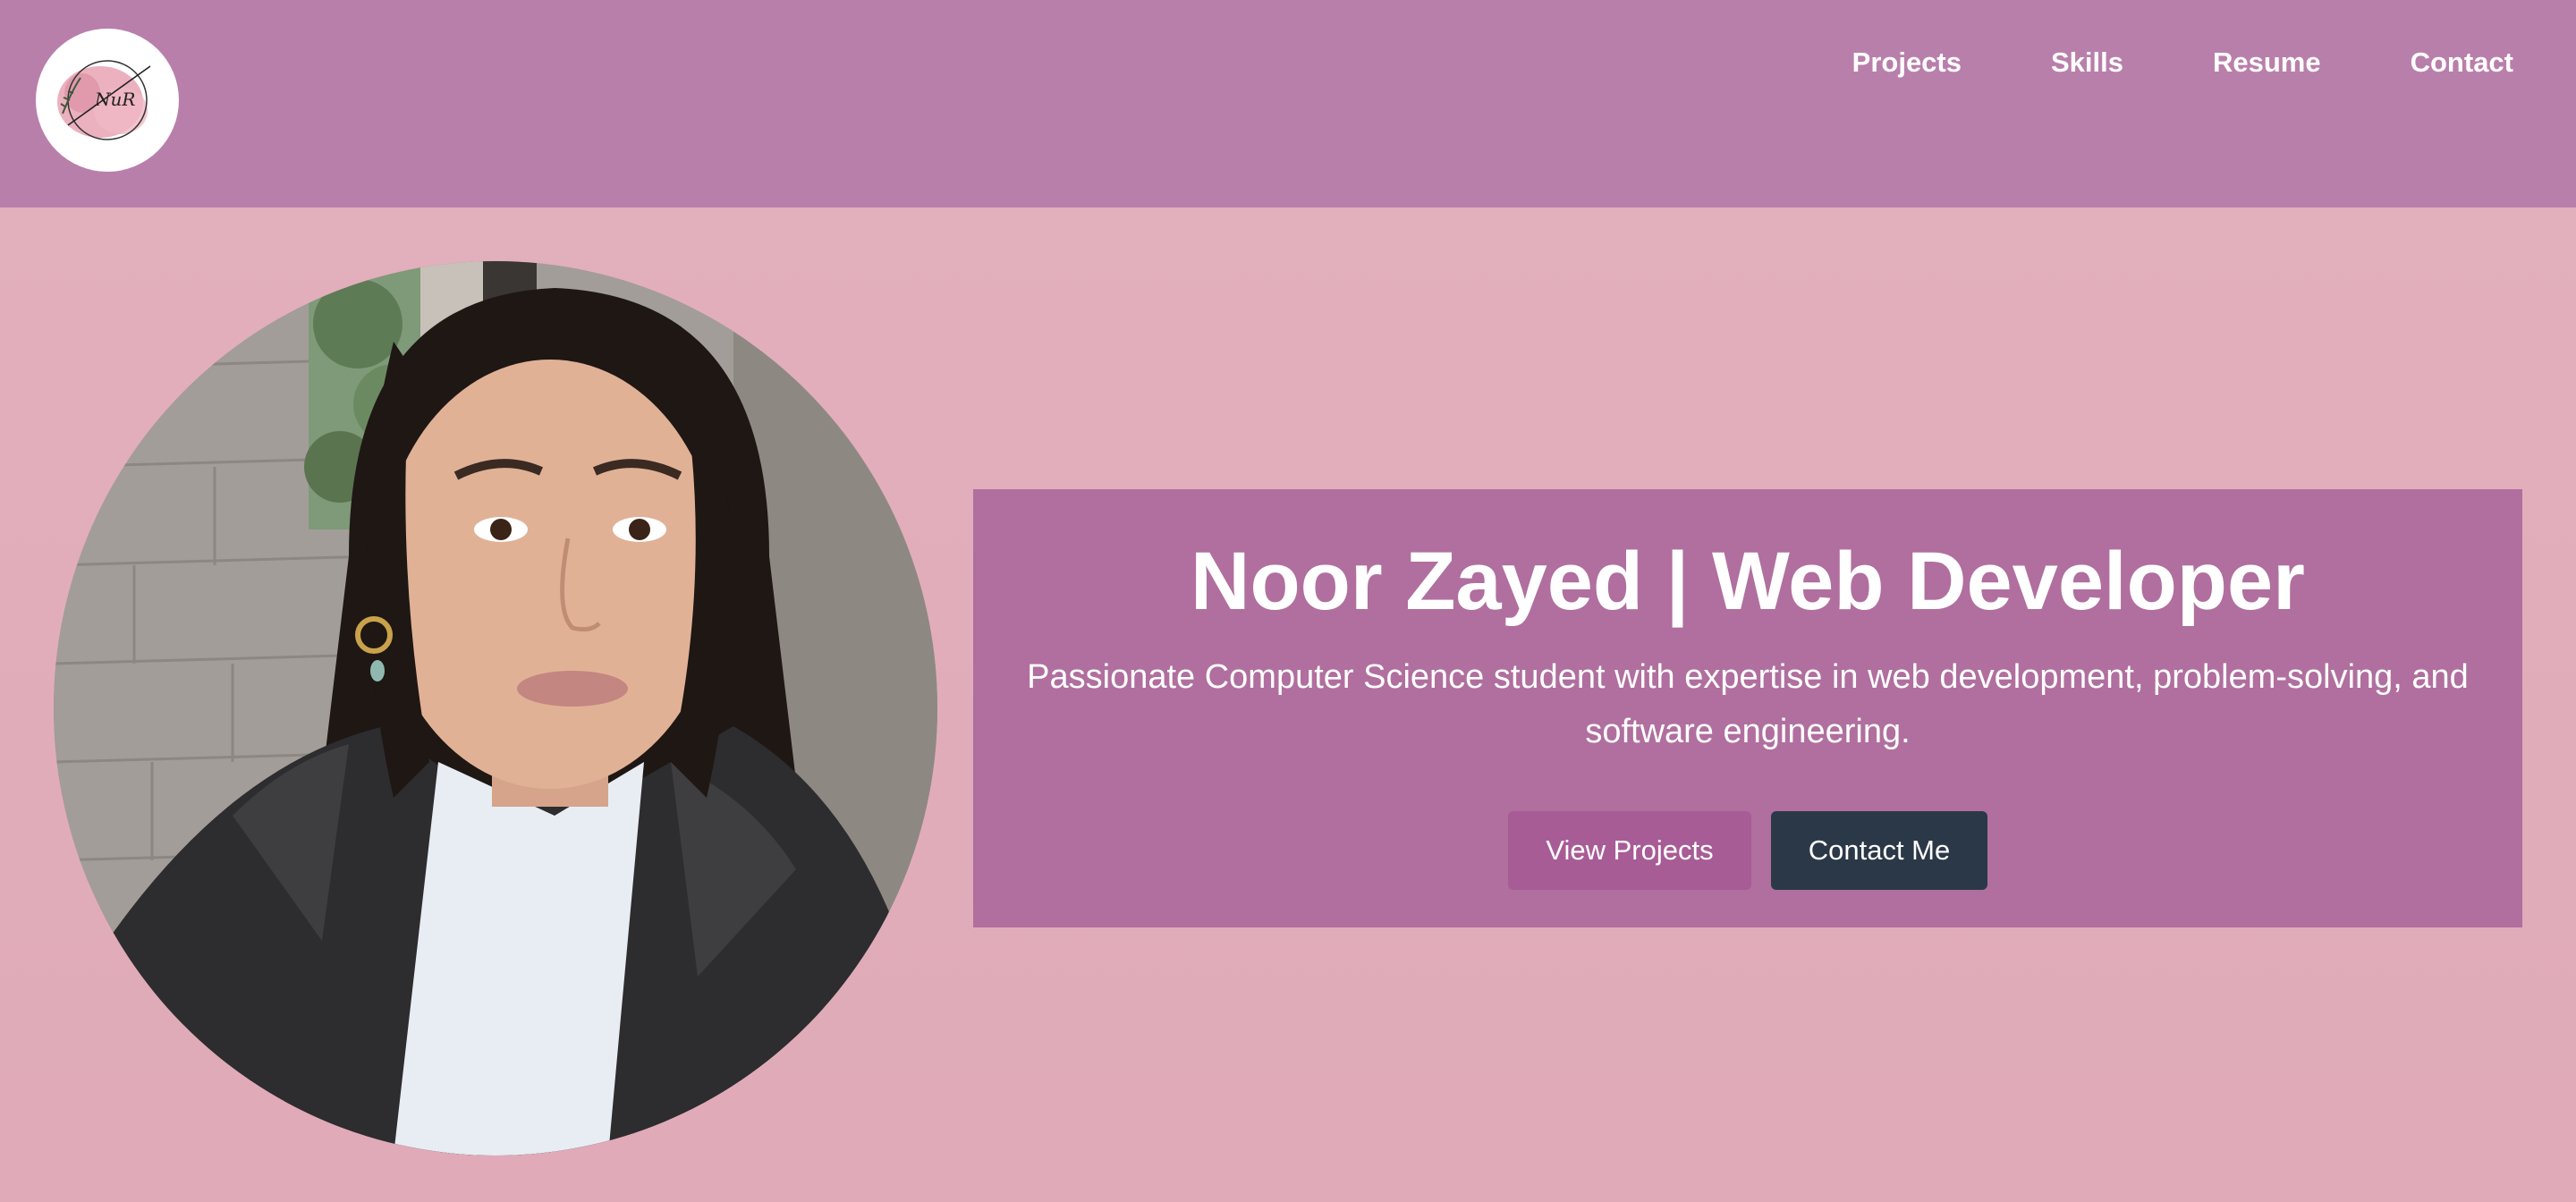 The height and width of the screenshot is (1202, 2576). Describe the element at coordinates (1879, 850) in the screenshot. I see `contact-me-button: Contact Me` at that location.